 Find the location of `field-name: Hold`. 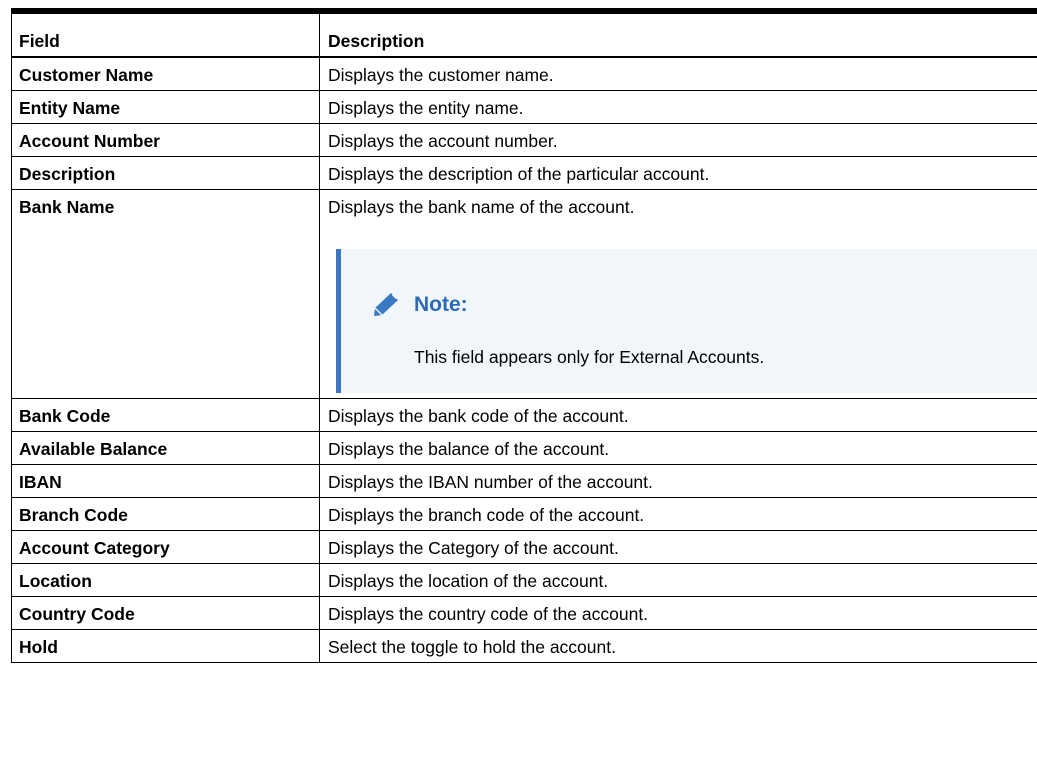

field-name: Hold is located at coordinates (165, 646).